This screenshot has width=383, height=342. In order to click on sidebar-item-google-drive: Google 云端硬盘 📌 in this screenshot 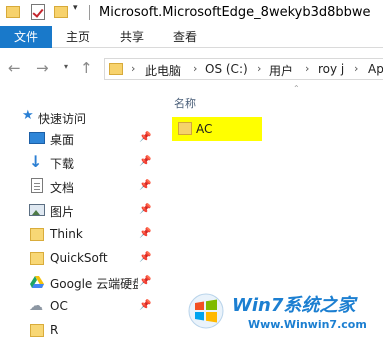, I will do `click(79, 283)`.